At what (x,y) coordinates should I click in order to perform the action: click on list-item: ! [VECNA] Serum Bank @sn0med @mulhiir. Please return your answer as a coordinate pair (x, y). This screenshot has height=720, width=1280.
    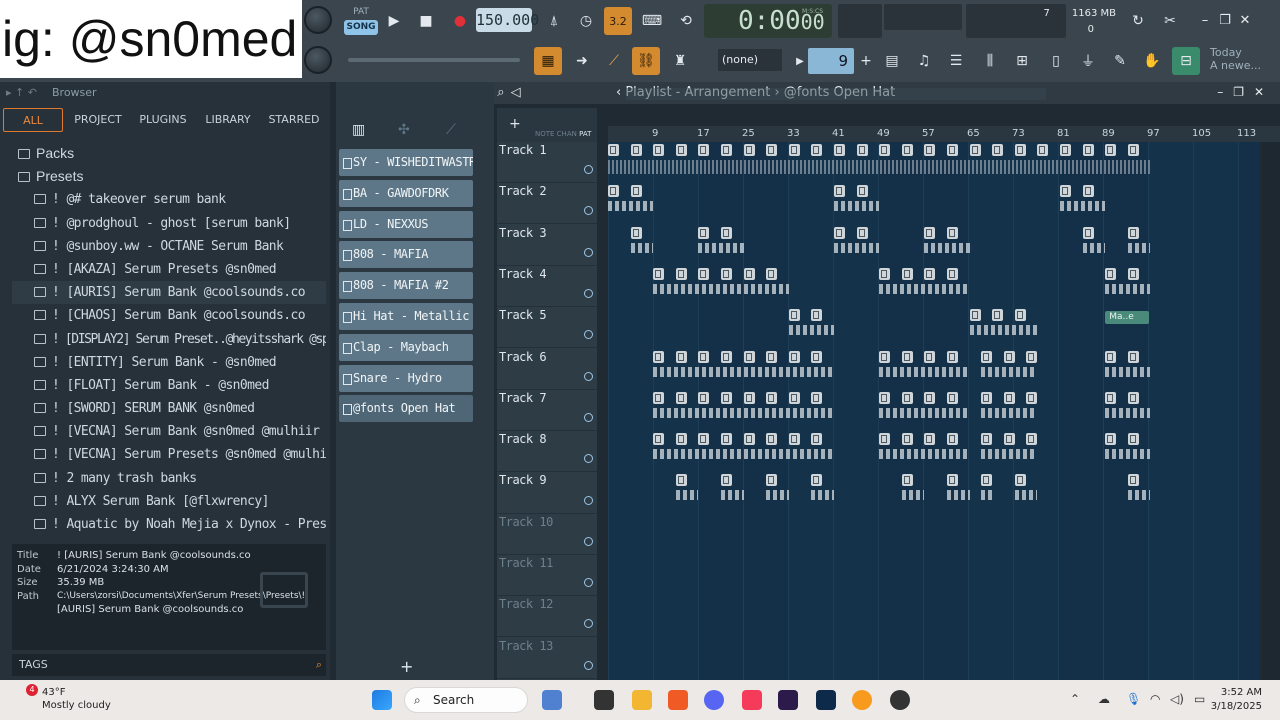
    Looking at the image, I should click on (169, 431).